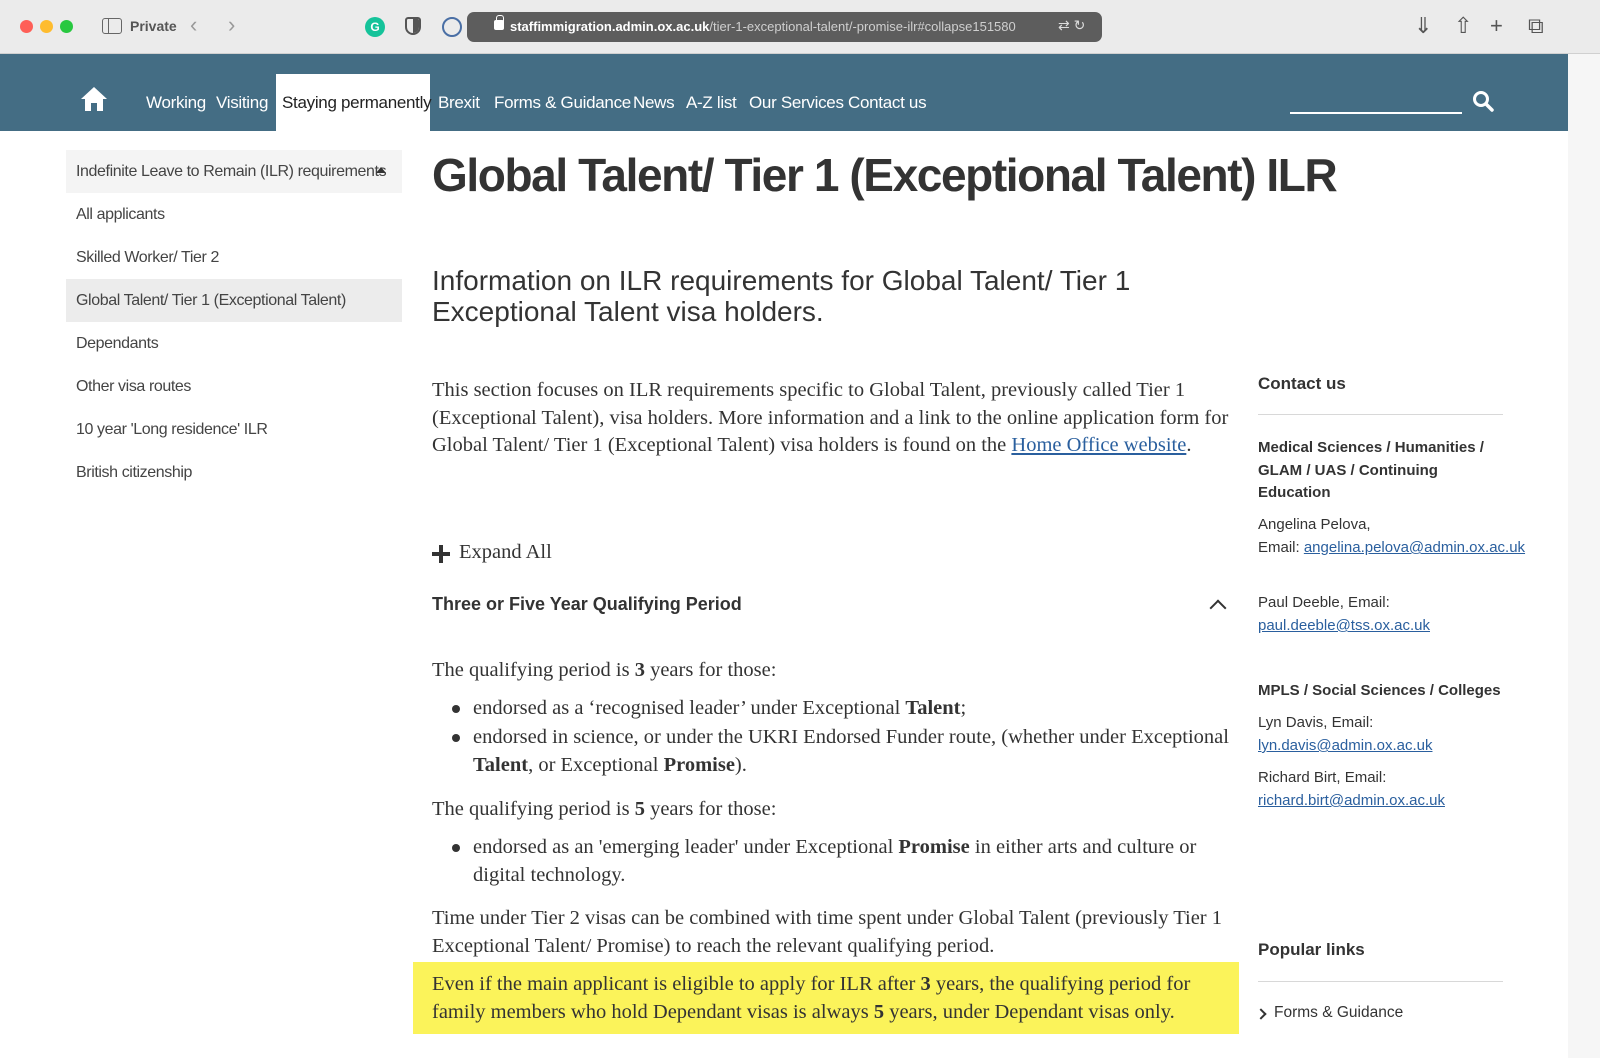 The image size is (1600, 1058). Describe the element at coordinates (1483, 101) in the screenshot. I see `search-icon` at that location.